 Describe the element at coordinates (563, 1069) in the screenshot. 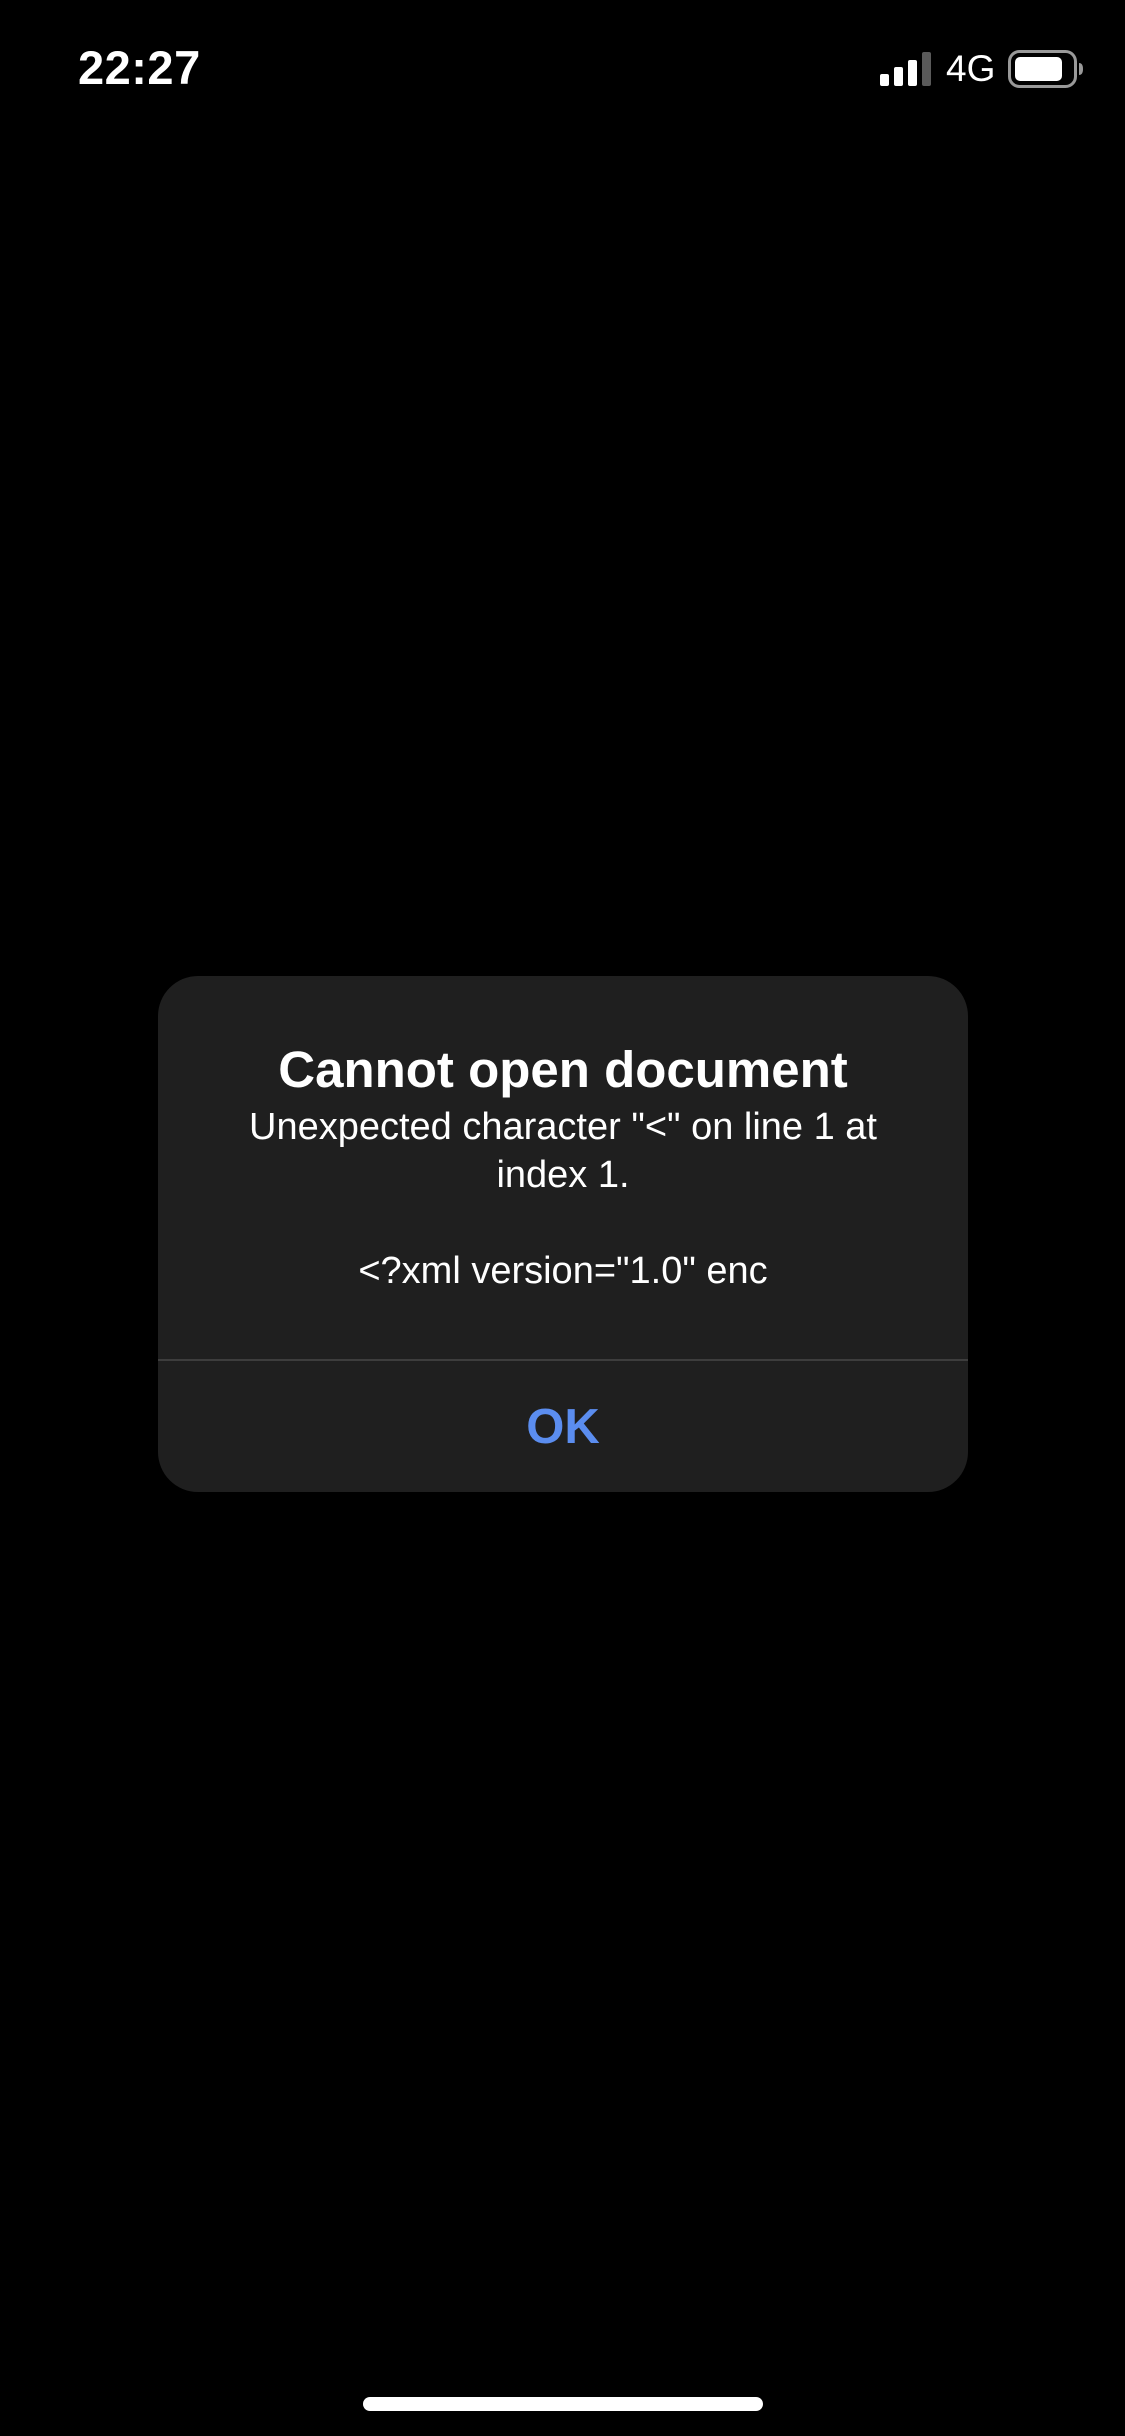

I see `alert-title: Cannot open document` at that location.